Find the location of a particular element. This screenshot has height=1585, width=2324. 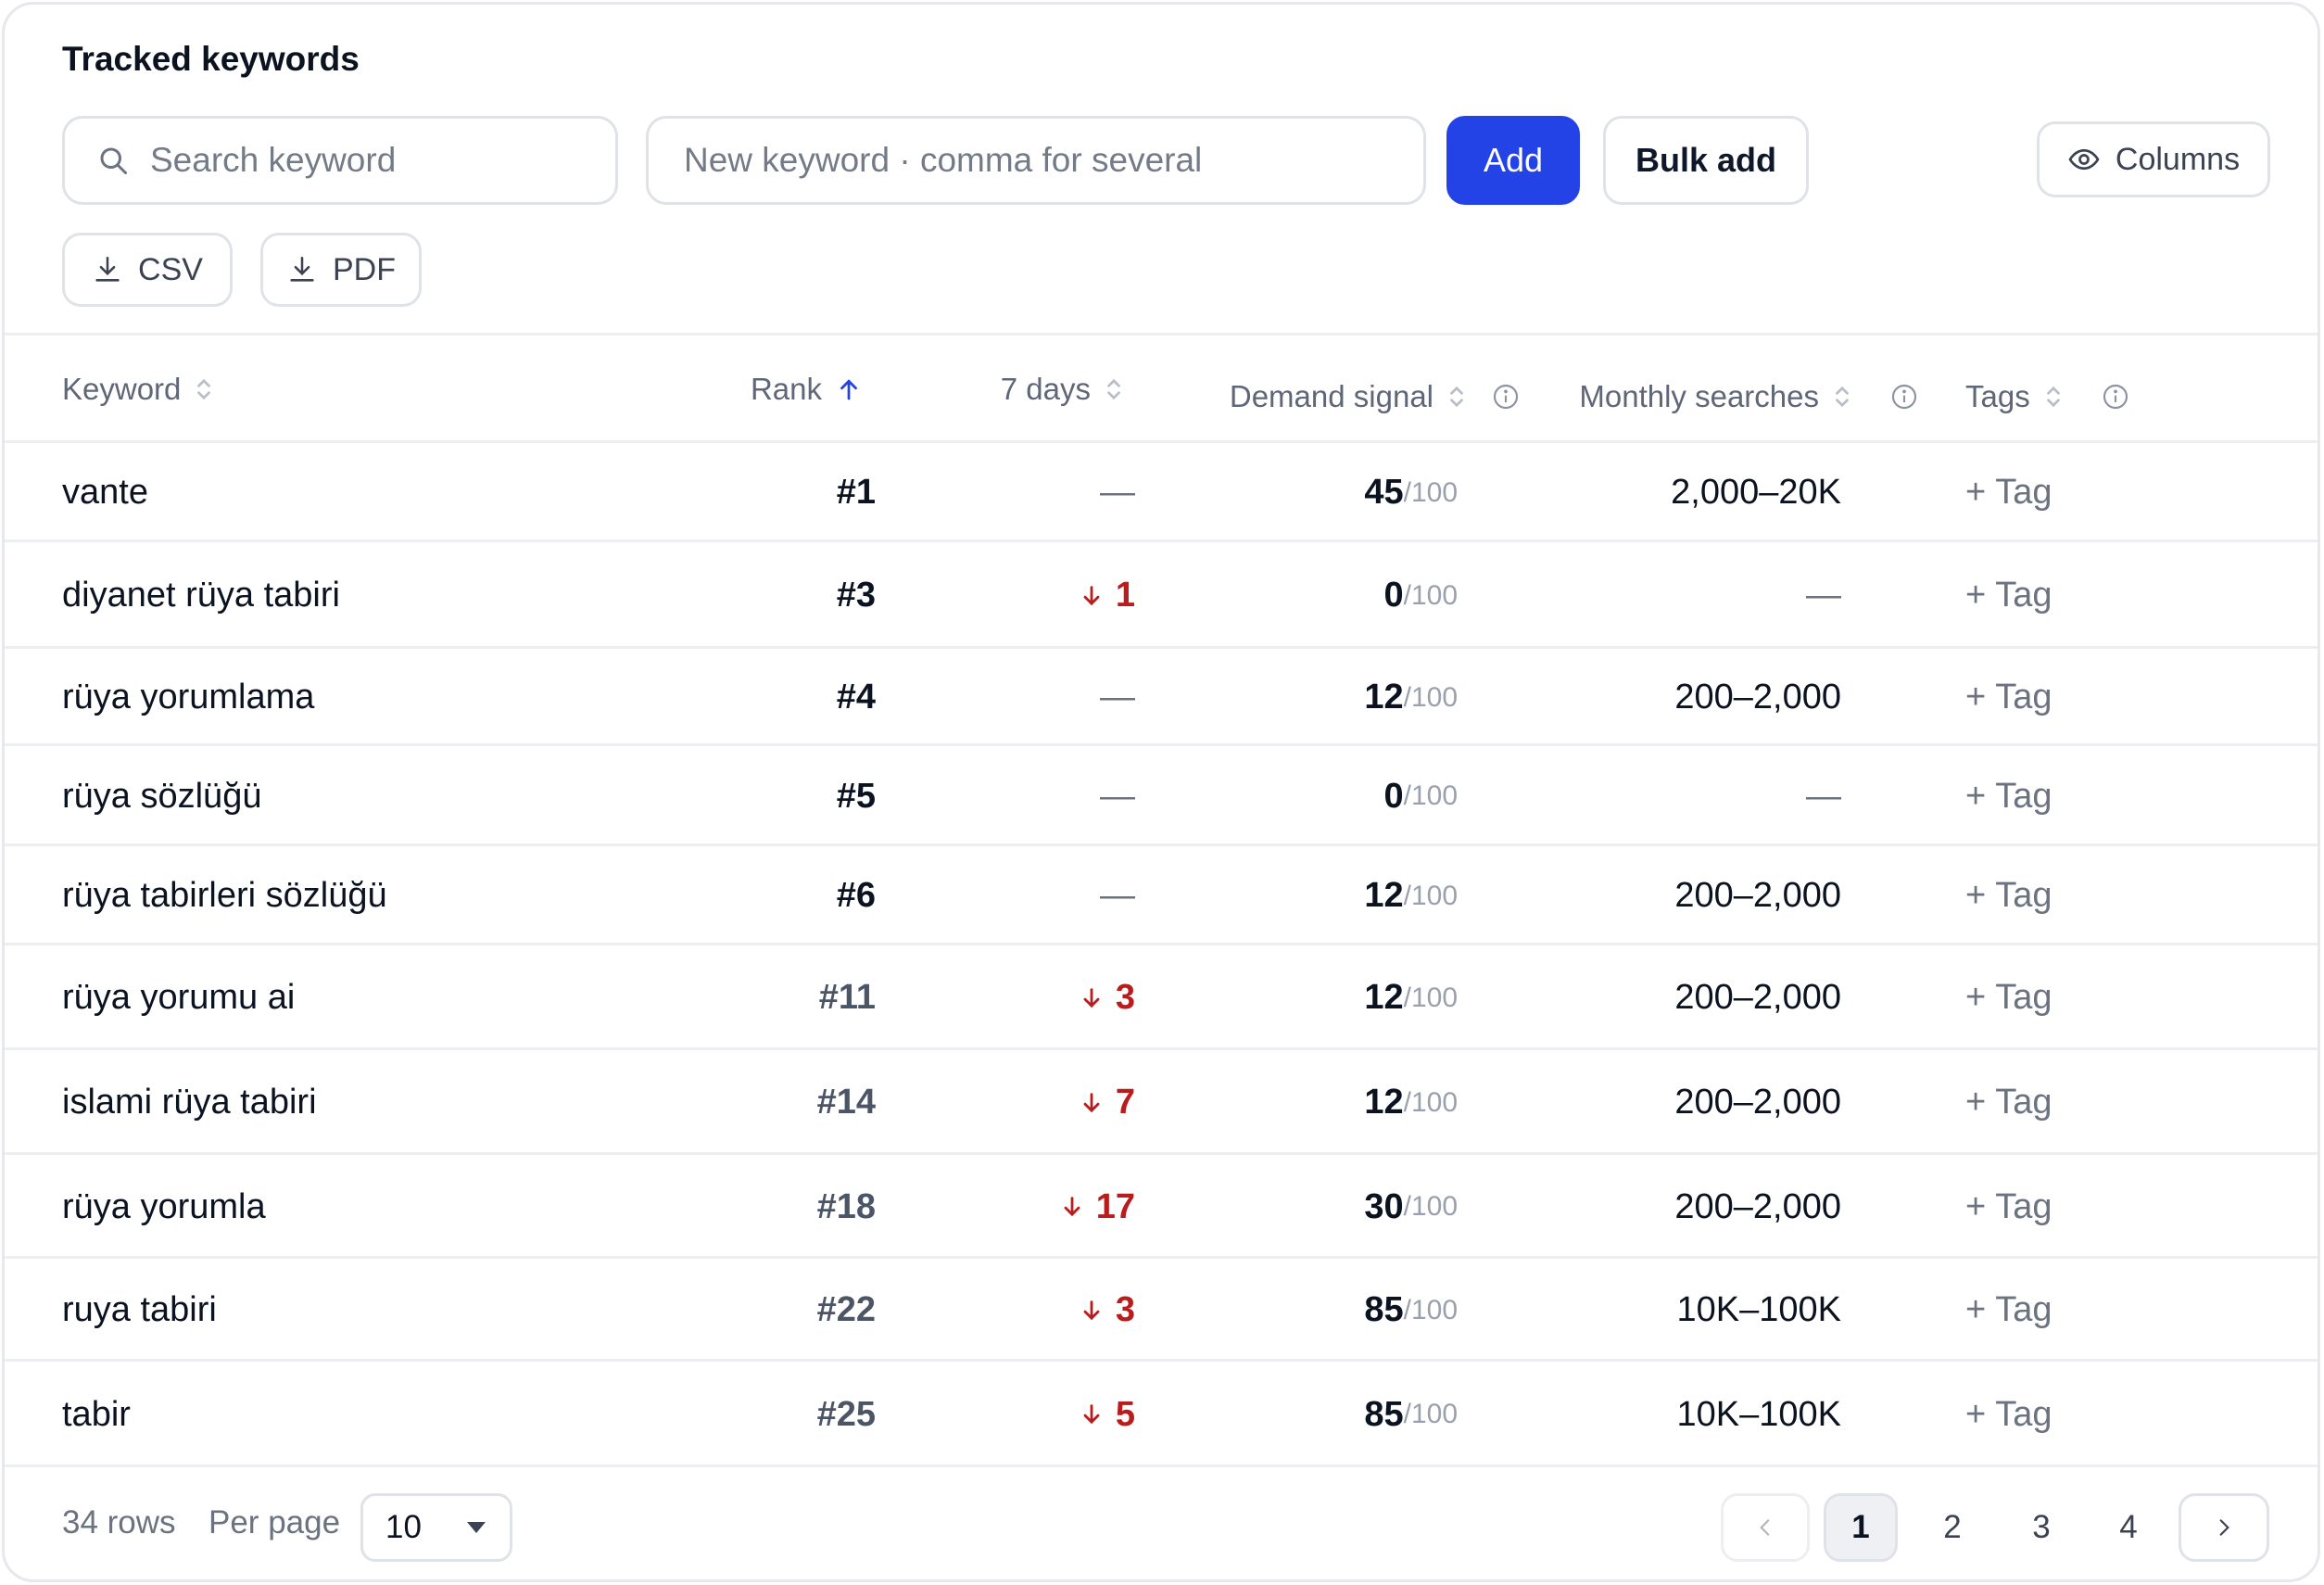

keyword-cell: rüya yorumlama is located at coordinates (188, 697).